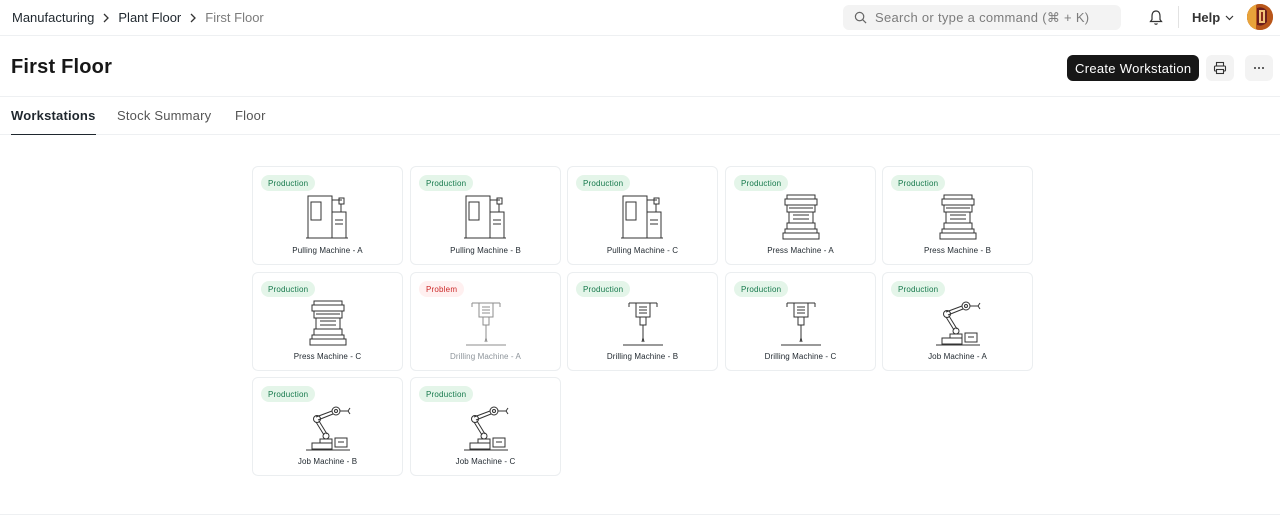 This screenshot has height=526, width=1280. I want to click on more-options-button, so click(1259, 68).